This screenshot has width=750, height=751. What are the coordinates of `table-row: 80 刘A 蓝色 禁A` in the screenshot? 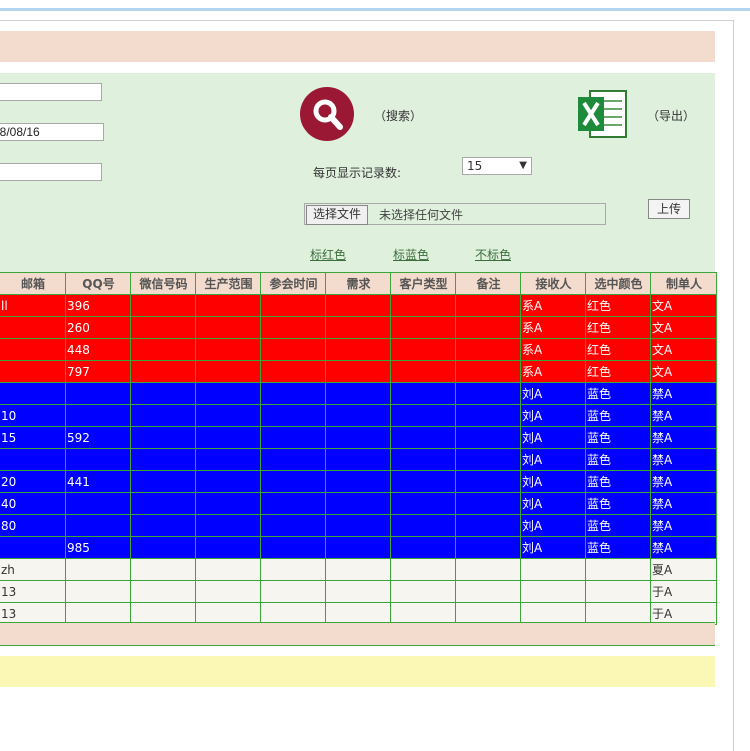 It's located at (358, 525).